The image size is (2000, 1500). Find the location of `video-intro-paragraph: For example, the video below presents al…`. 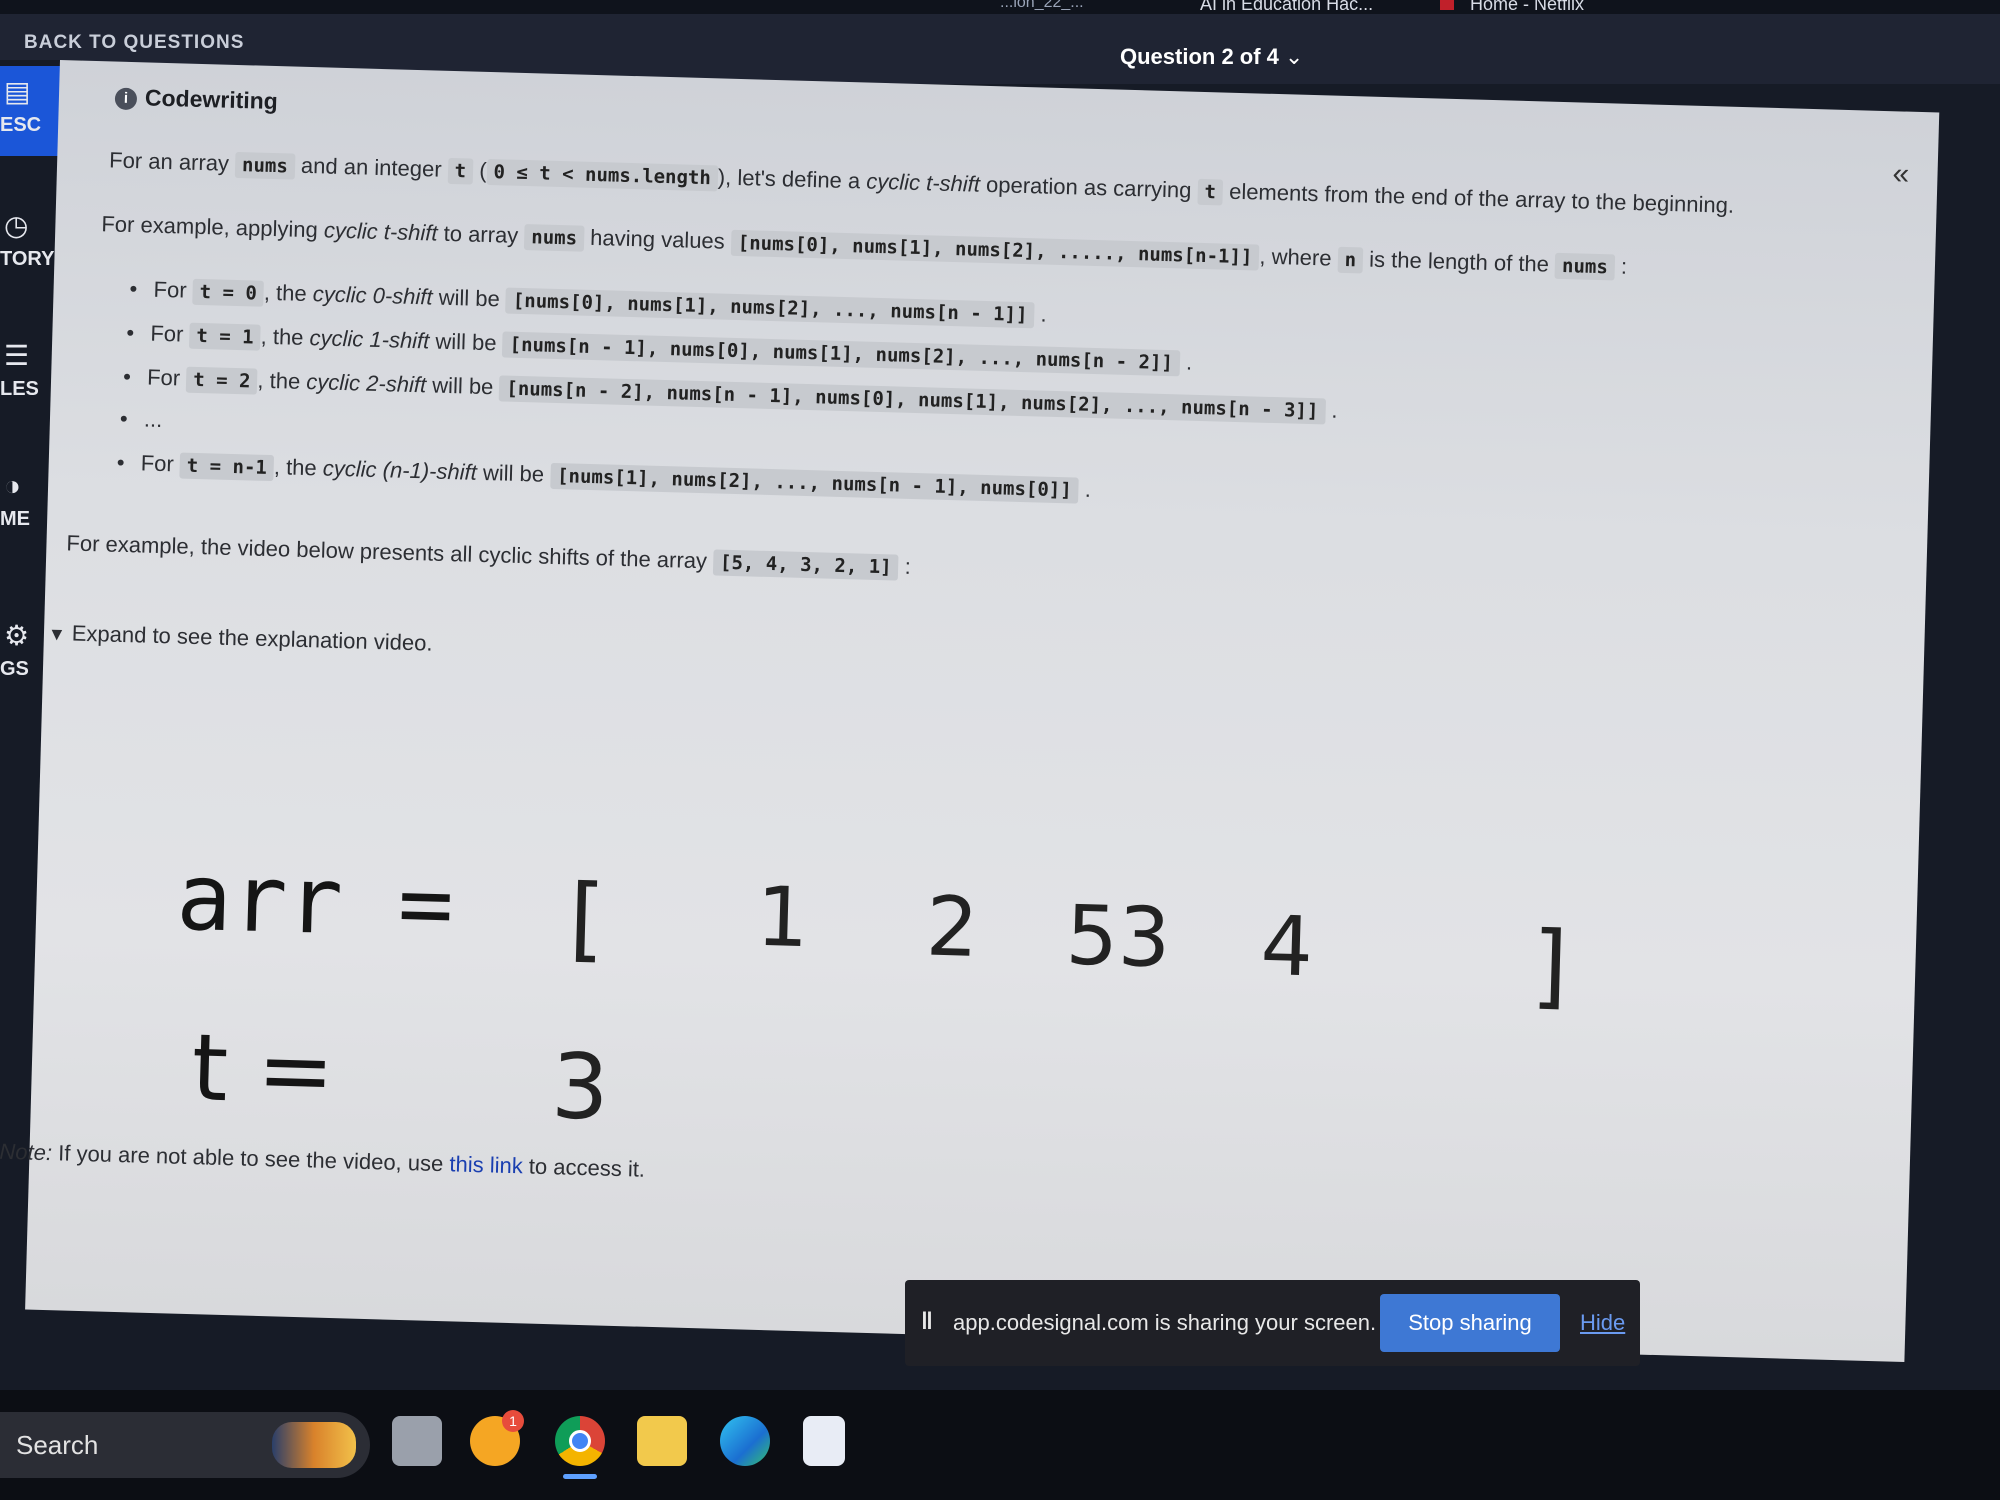

video-intro-paragraph: For example, the video below presents al… is located at coordinates (489, 555).